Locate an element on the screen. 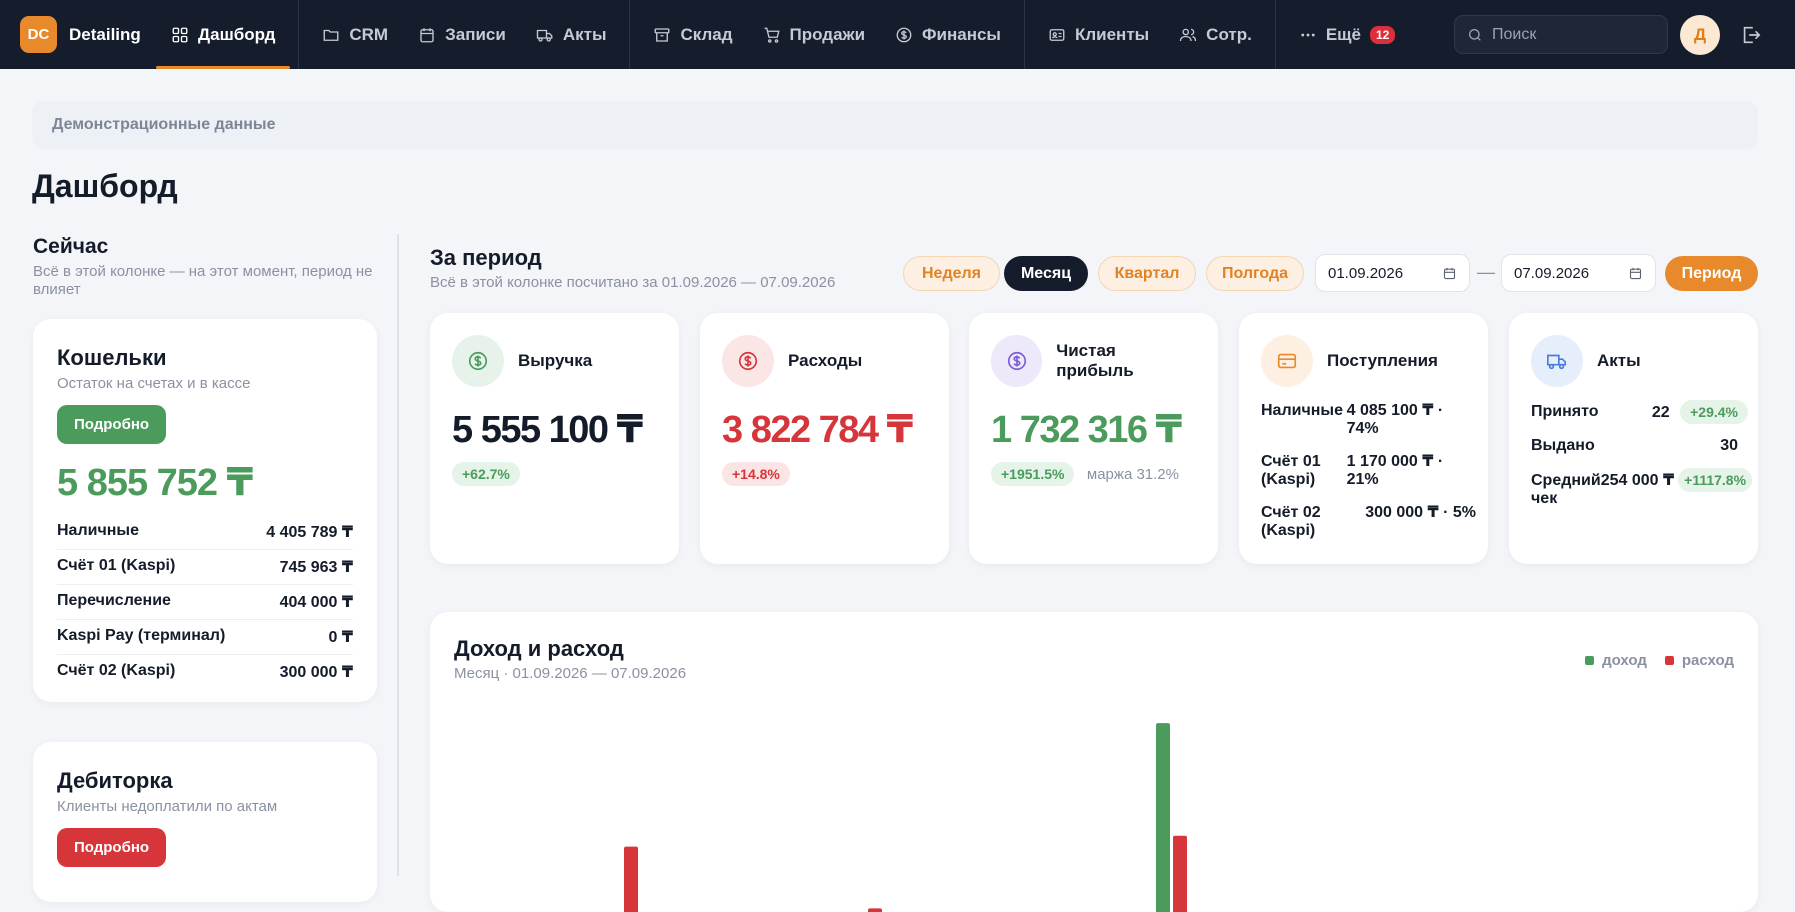  folder-icon is located at coordinates (331, 35).